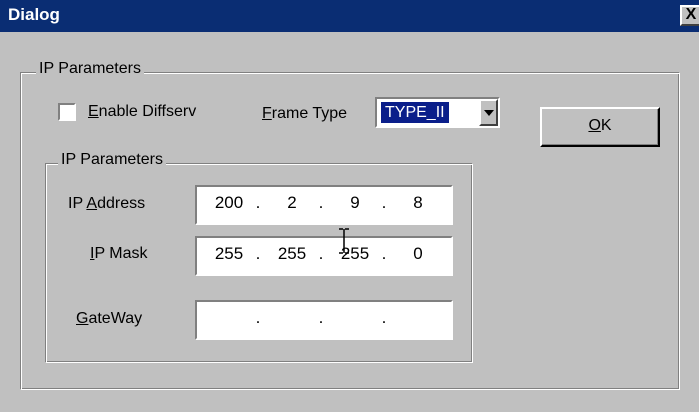  What do you see at coordinates (142, 112) in the screenshot?
I see `enable-diffserv-label: Enable Diffserv` at bounding box center [142, 112].